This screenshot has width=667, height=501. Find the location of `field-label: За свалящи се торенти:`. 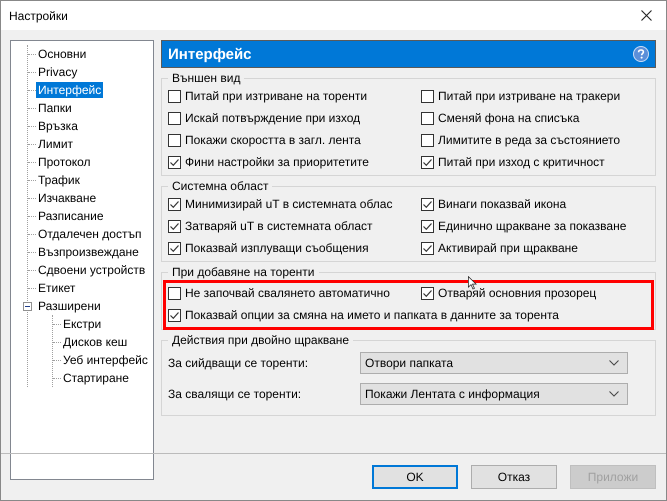

field-label: За свалящи се торенти: is located at coordinates (235, 394).